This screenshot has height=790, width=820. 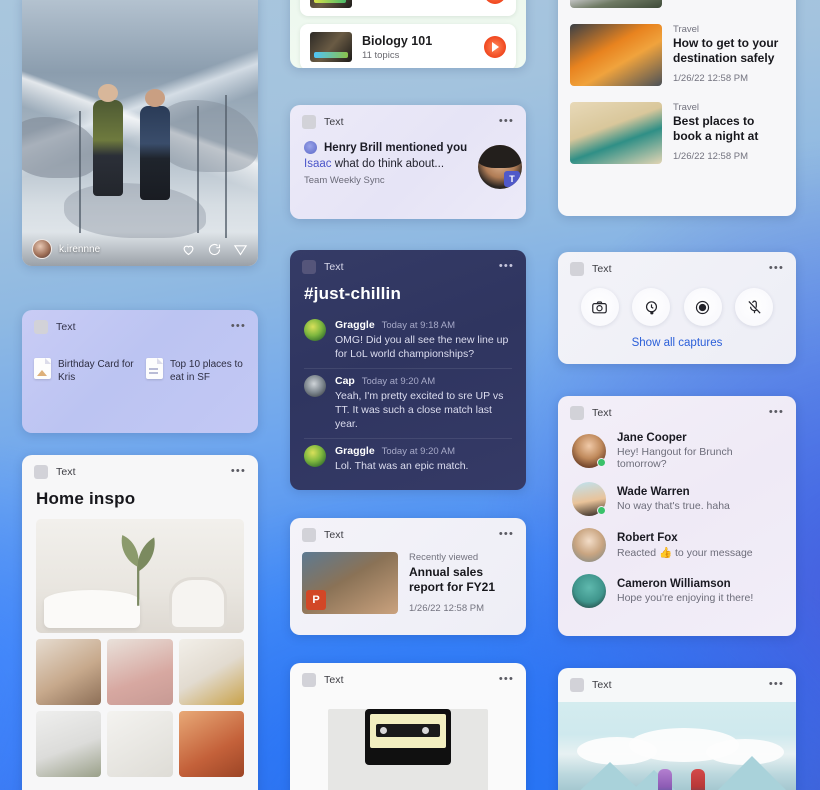 I want to click on file-item: Top 10 places to eat in SF, so click(x=196, y=371).